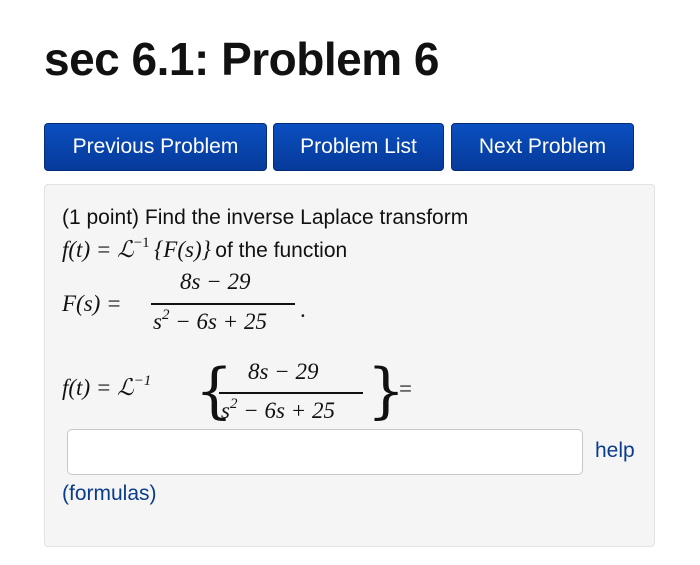 This screenshot has height=565, width=700. Describe the element at coordinates (325, 452) in the screenshot. I see `answer-input` at that location.